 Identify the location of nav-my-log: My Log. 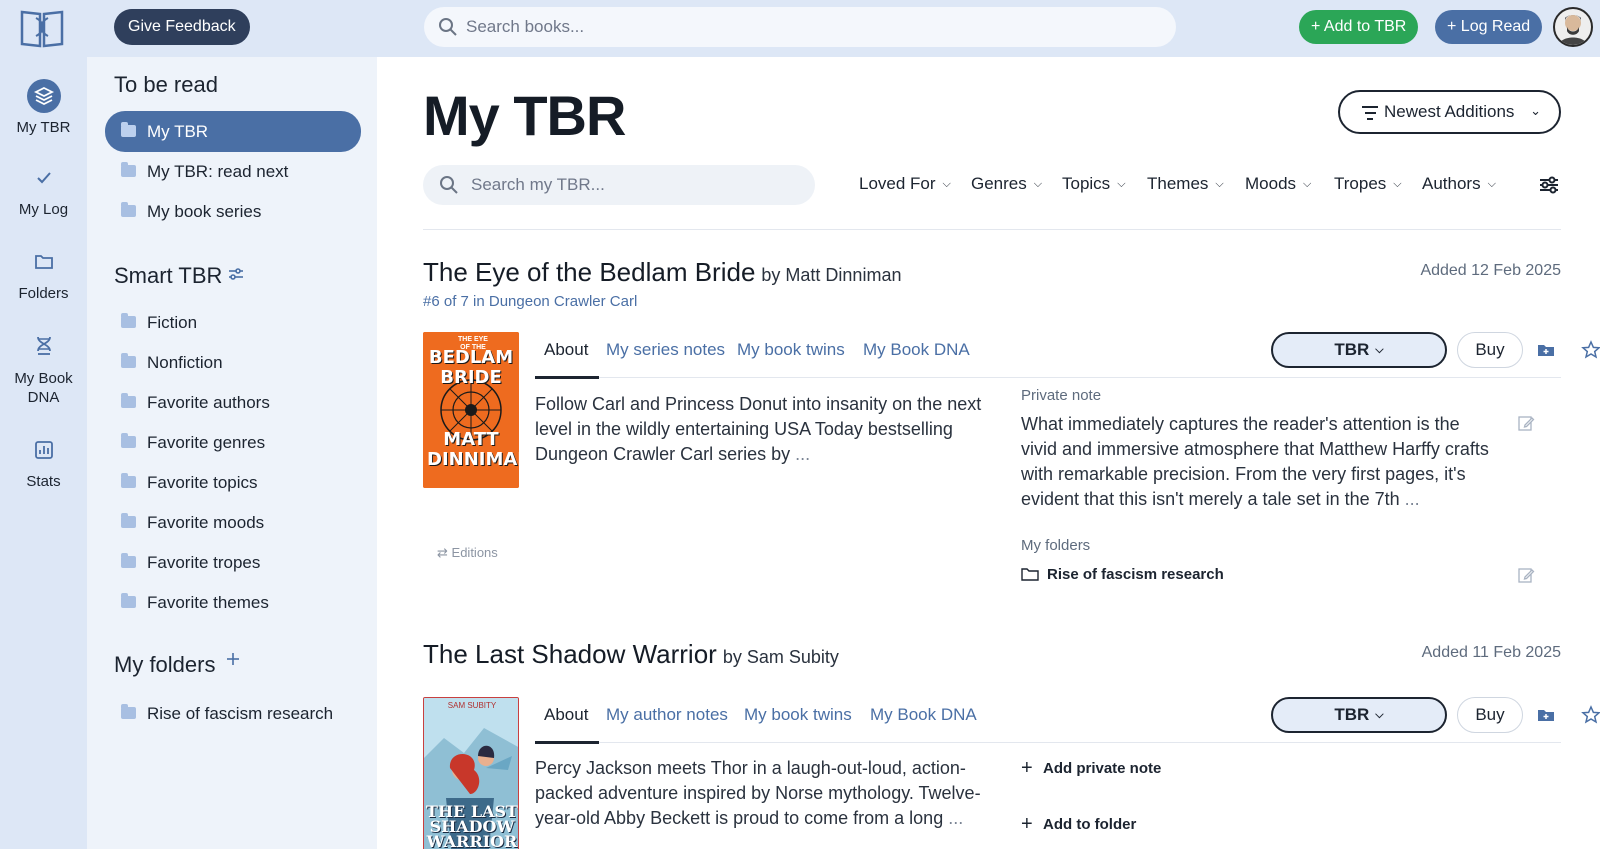
(43, 189).